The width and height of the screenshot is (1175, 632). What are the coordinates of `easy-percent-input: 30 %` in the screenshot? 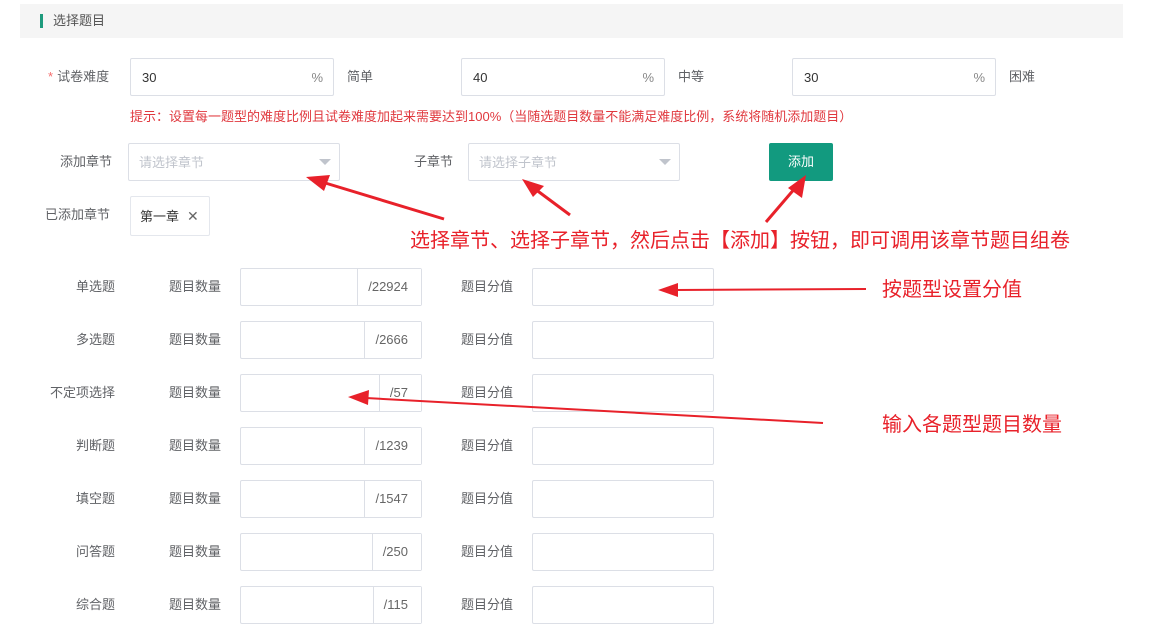 It's located at (232, 77).